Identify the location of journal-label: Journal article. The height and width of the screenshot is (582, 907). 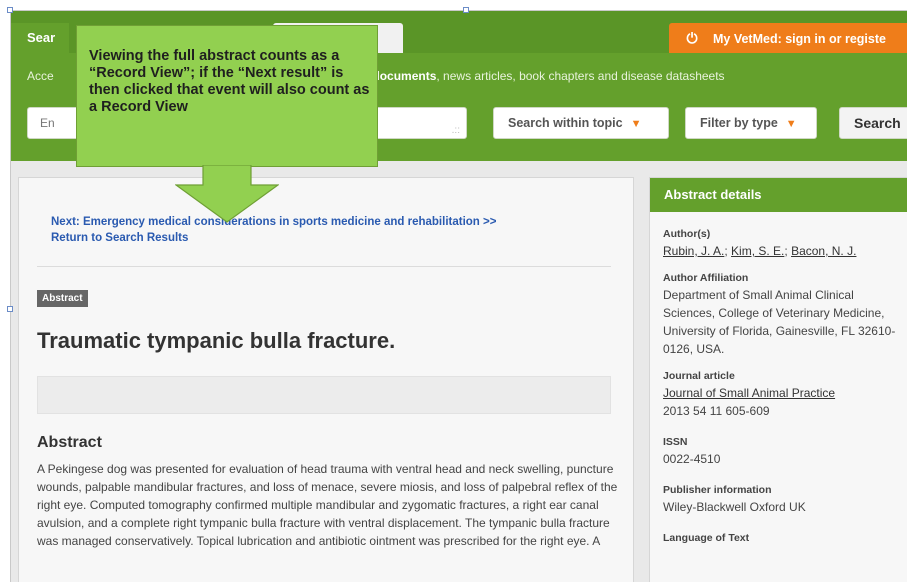
(699, 376).